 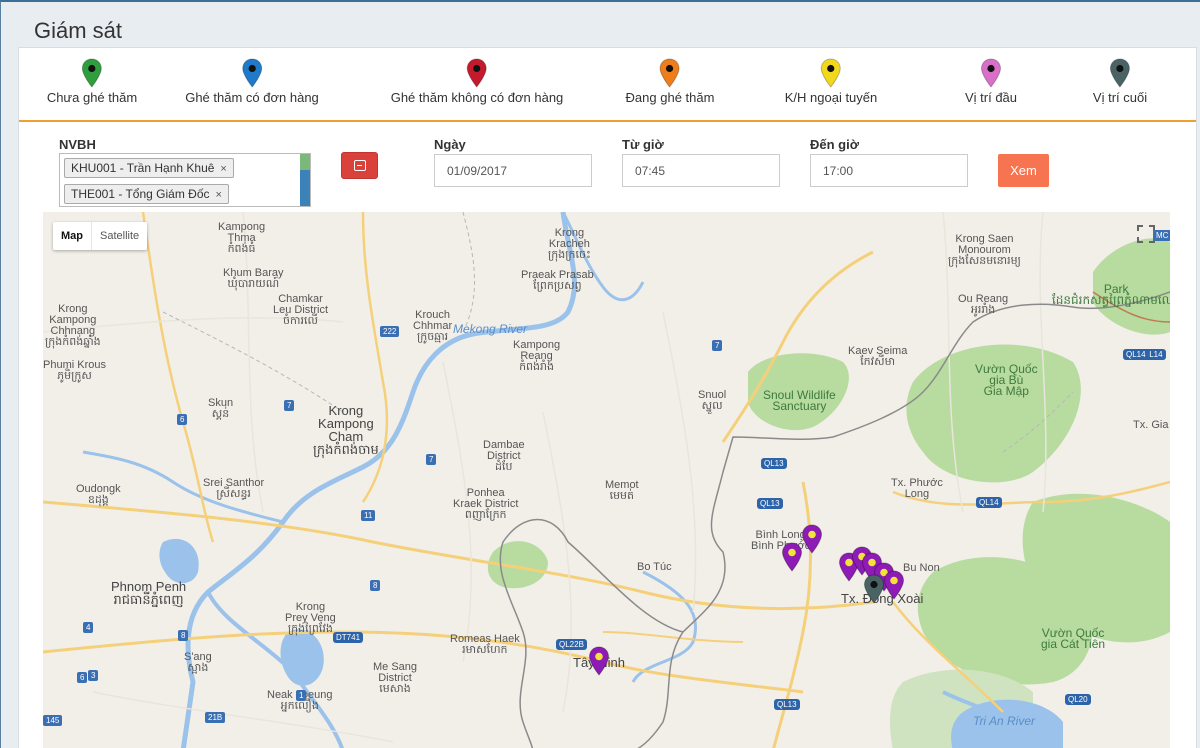 What do you see at coordinates (92, 97) in the screenshot?
I see `legend-label: Chưa ghé thăm` at bounding box center [92, 97].